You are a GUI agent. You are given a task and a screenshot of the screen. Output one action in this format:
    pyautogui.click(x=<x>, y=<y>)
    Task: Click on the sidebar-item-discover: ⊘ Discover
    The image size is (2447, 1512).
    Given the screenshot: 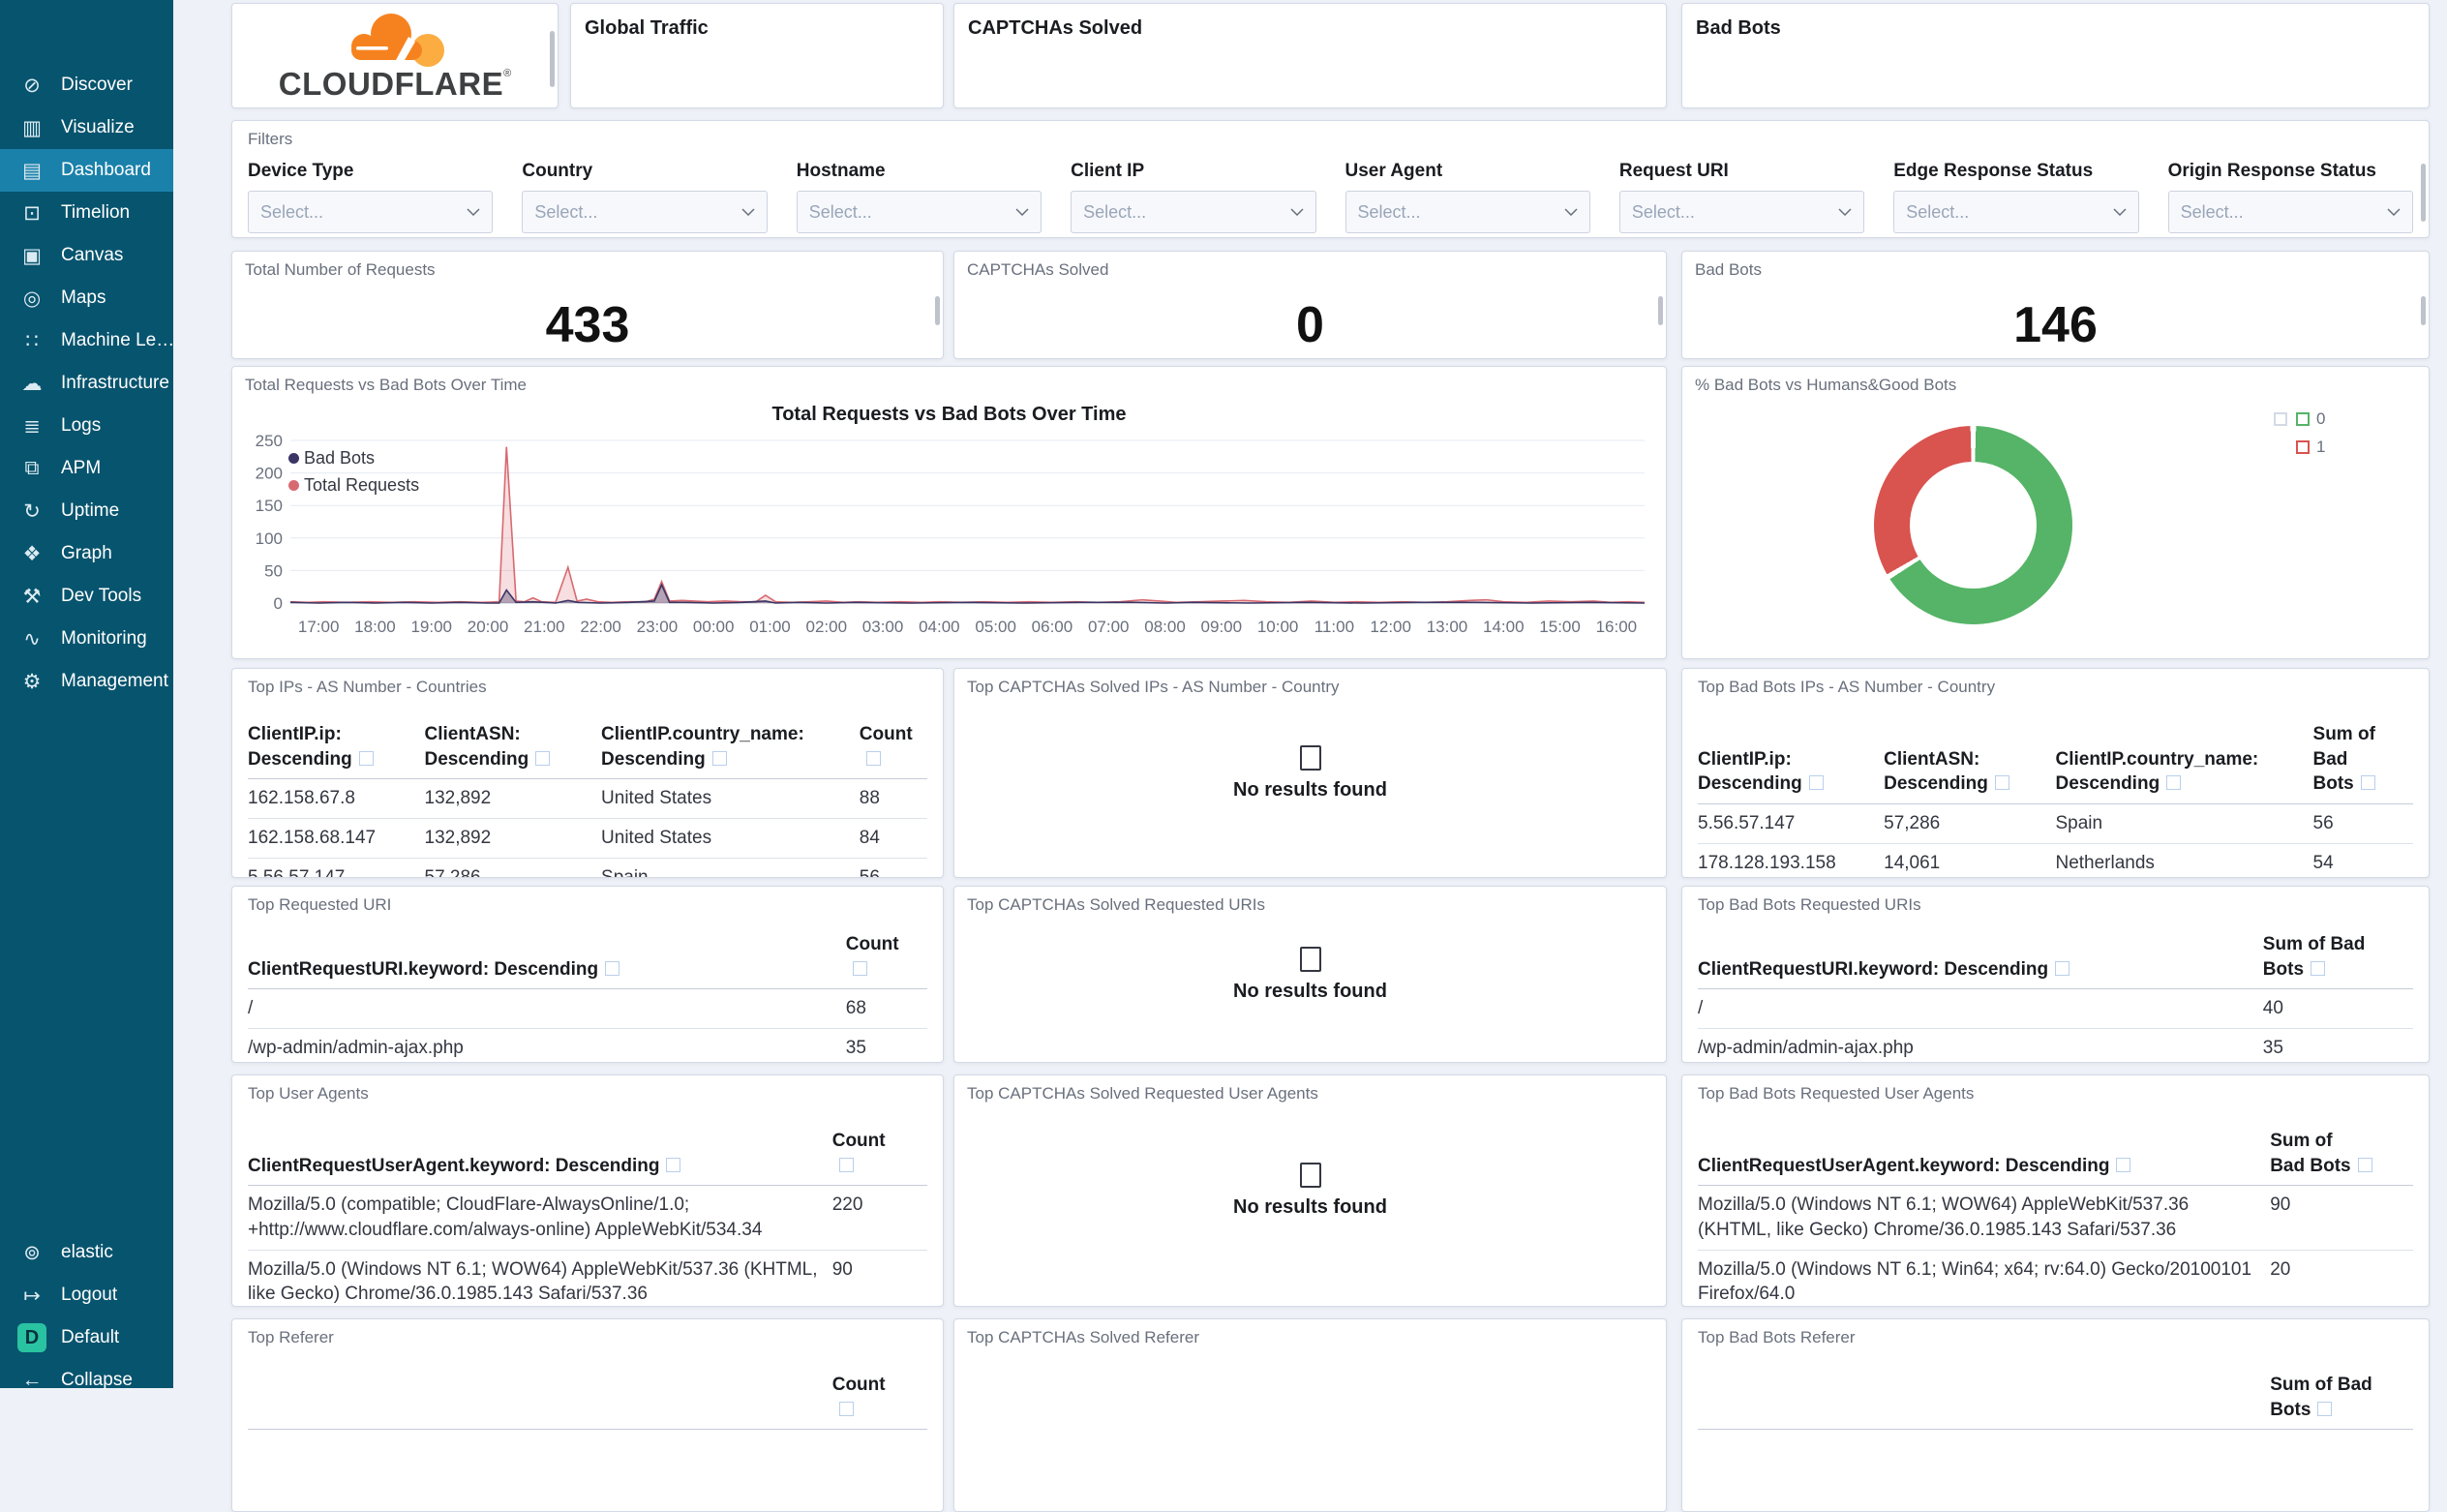 What is the action you would take?
    pyautogui.click(x=86, y=85)
    